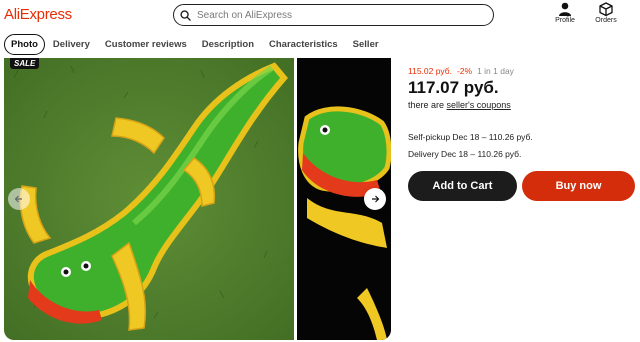 Image resolution: width=640 pixels, height=342 pixels. What do you see at coordinates (462, 186) in the screenshot?
I see `add-to-cart-button: Add to Cart` at bounding box center [462, 186].